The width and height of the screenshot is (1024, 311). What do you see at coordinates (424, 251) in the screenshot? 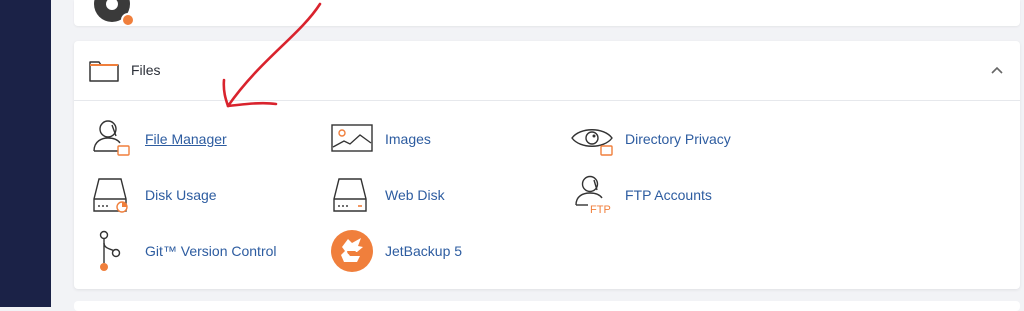
I see `jetbackup-label: JetBackup 5` at bounding box center [424, 251].